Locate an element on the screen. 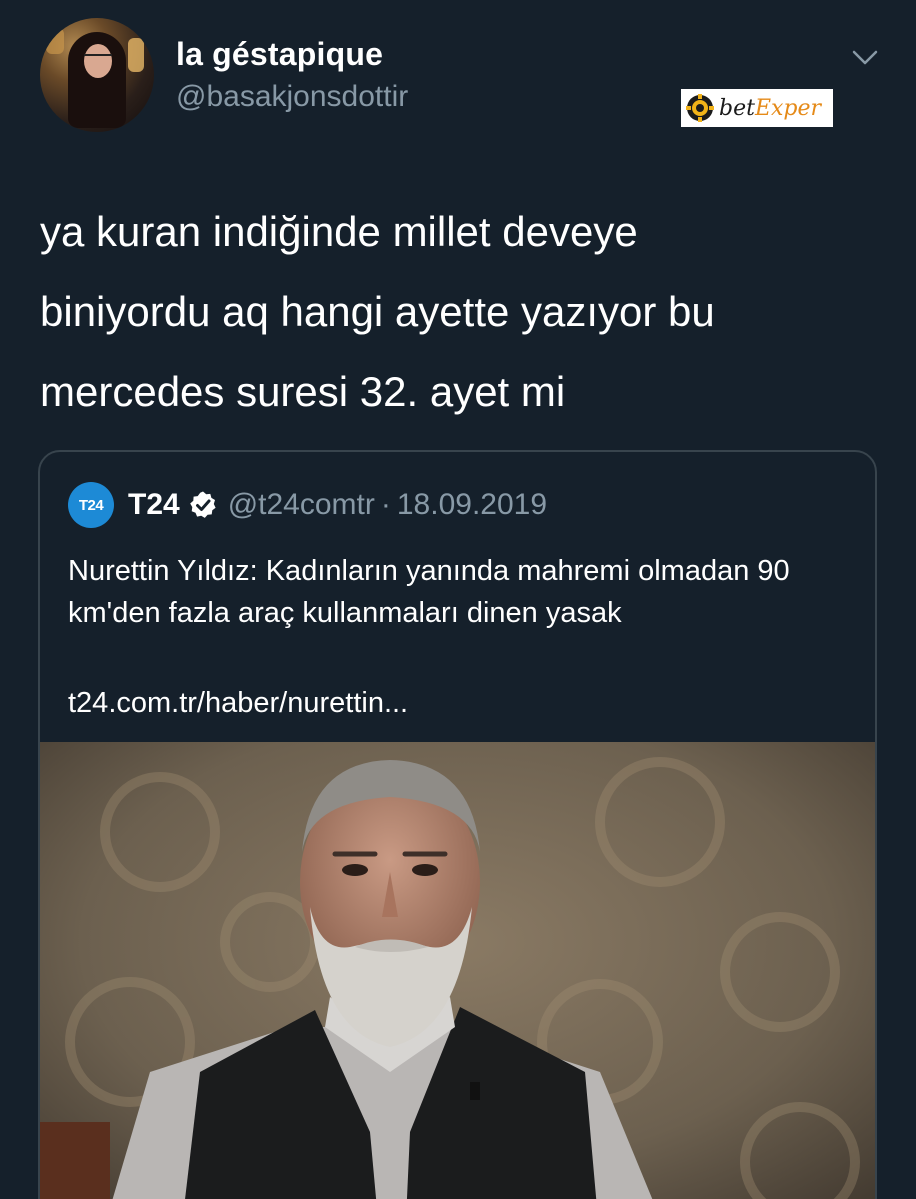  quoted-author-name: T24 is located at coordinates (154, 505).